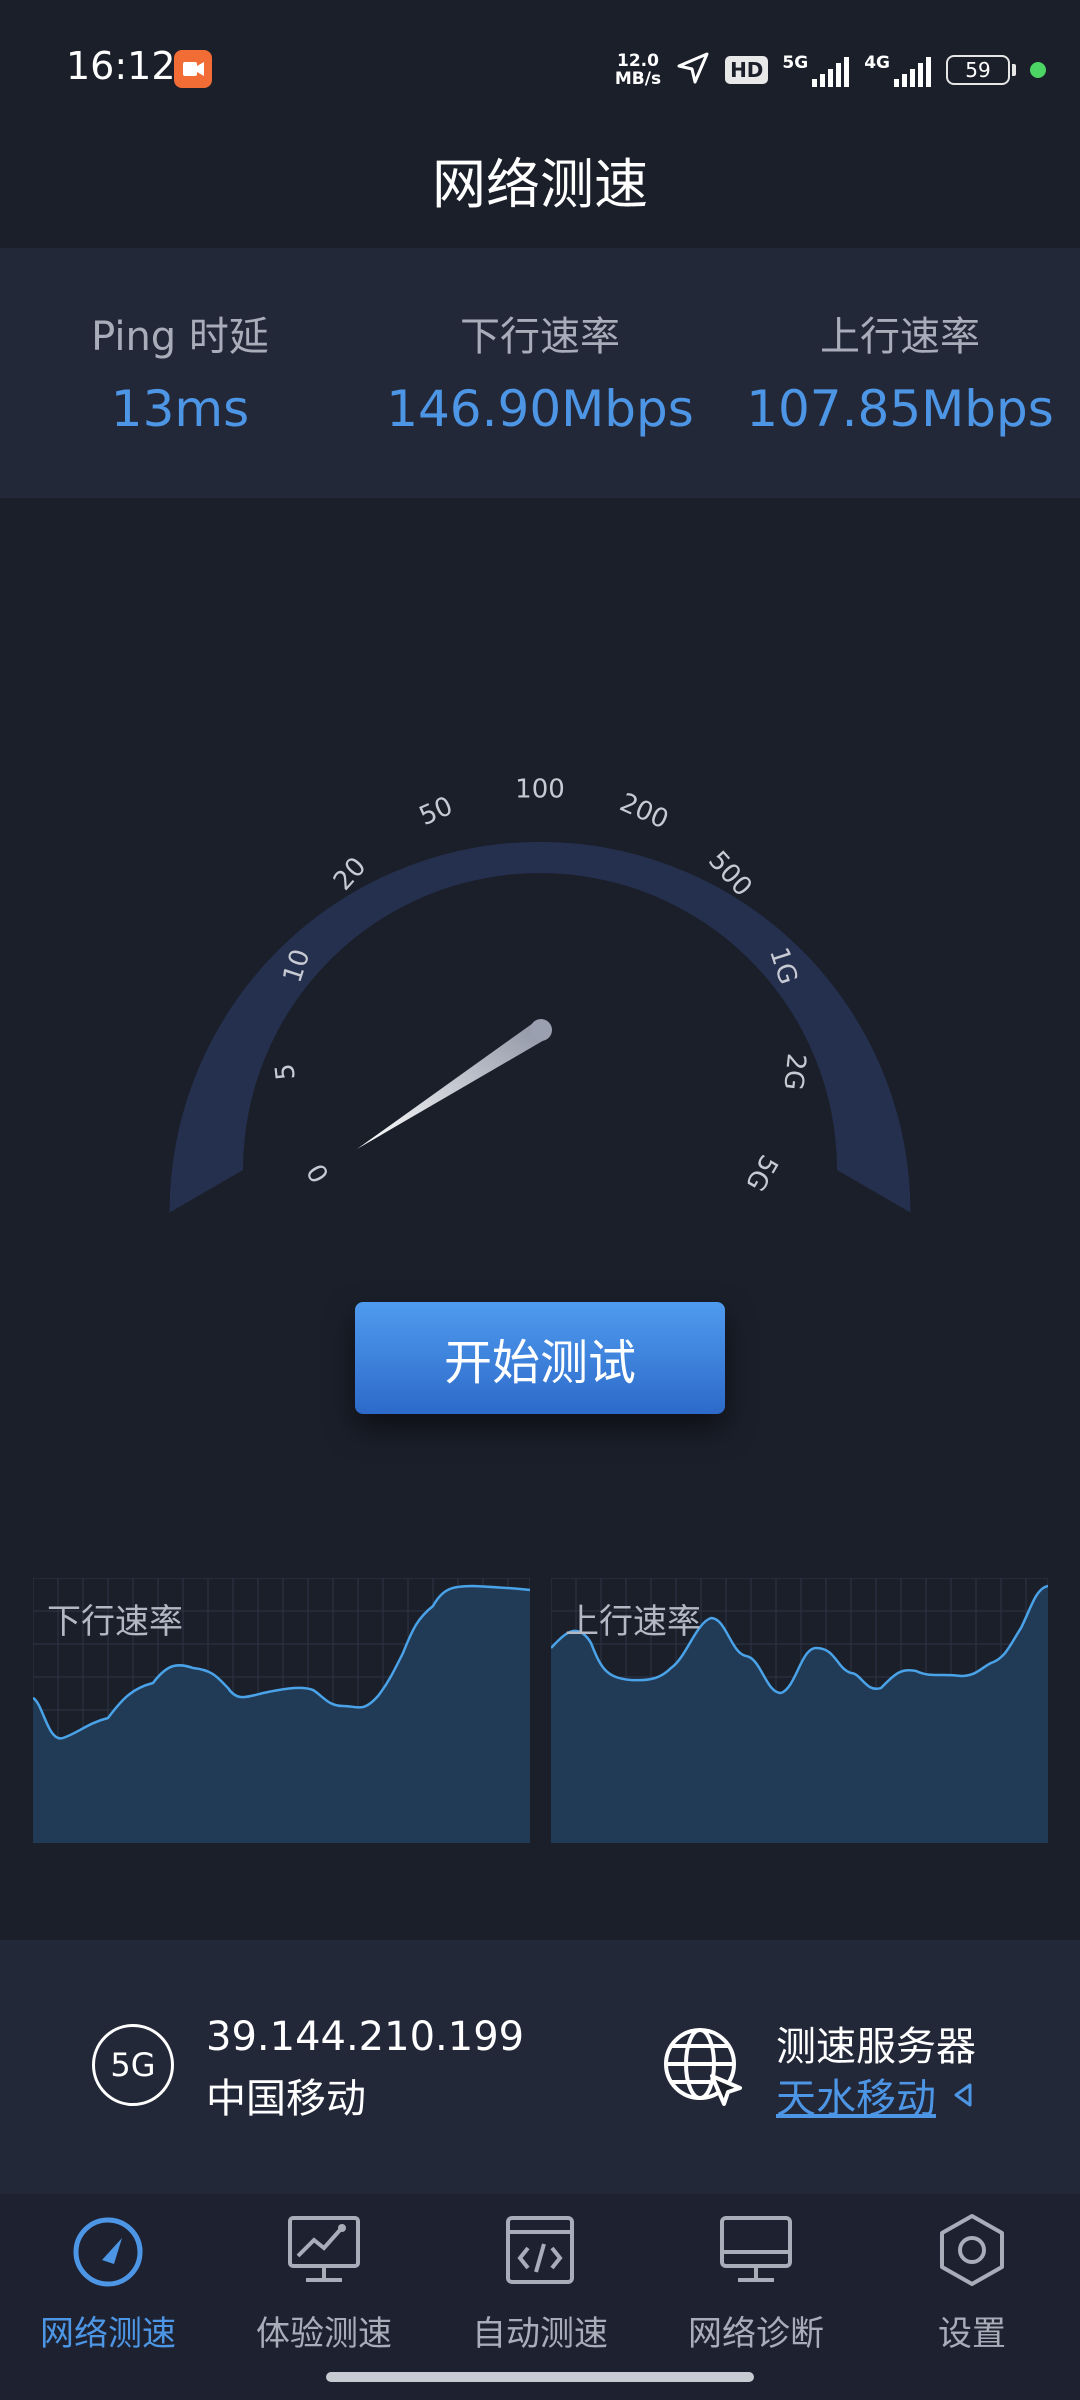 The width and height of the screenshot is (1080, 2400). Describe the element at coordinates (540, 184) in the screenshot. I see `page-title: 网络测速` at that location.